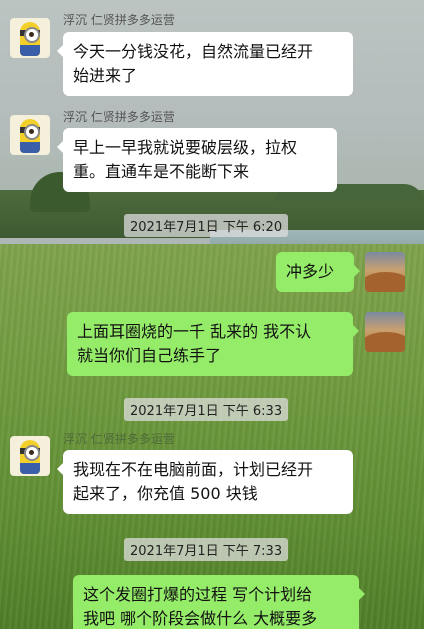  What do you see at coordinates (206, 549) in the screenshot?
I see `timestamp: 2021年7月1日 下午 7:33` at bounding box center [206, 549].